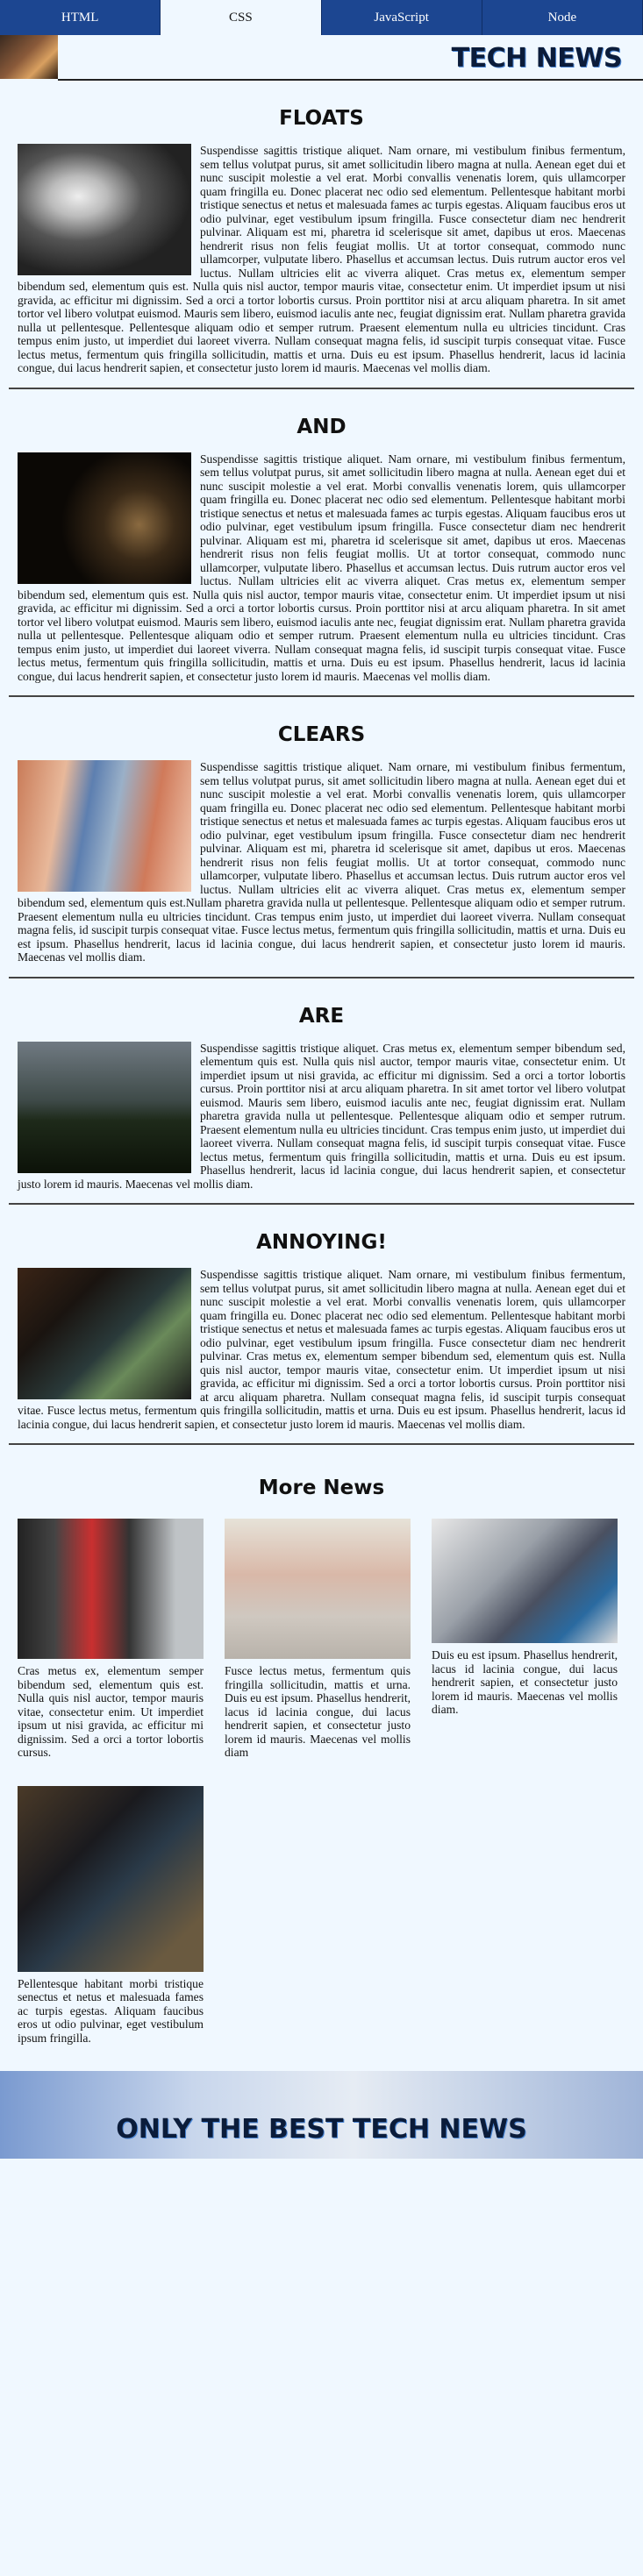 The image size is (643, 2576). Describe the element at coordinates (321, 1242) in the screenshot. I see `article-heading: ANNOYING!` at that location.